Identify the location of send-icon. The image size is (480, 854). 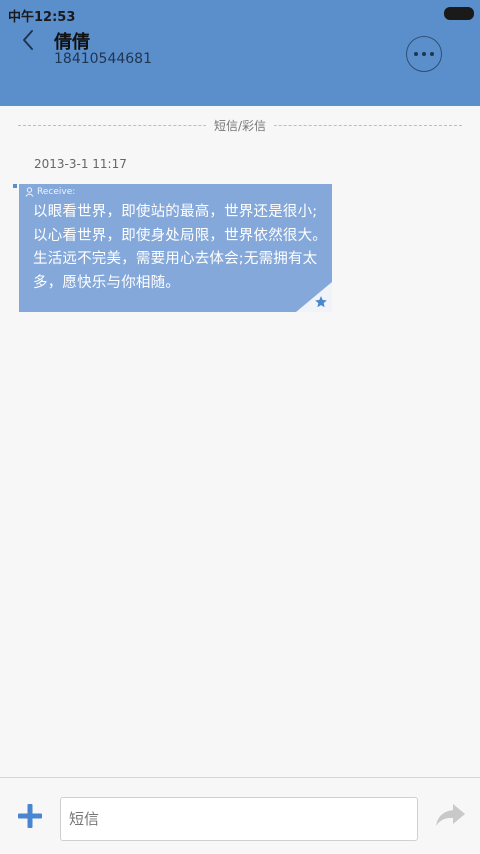
(450, 815).